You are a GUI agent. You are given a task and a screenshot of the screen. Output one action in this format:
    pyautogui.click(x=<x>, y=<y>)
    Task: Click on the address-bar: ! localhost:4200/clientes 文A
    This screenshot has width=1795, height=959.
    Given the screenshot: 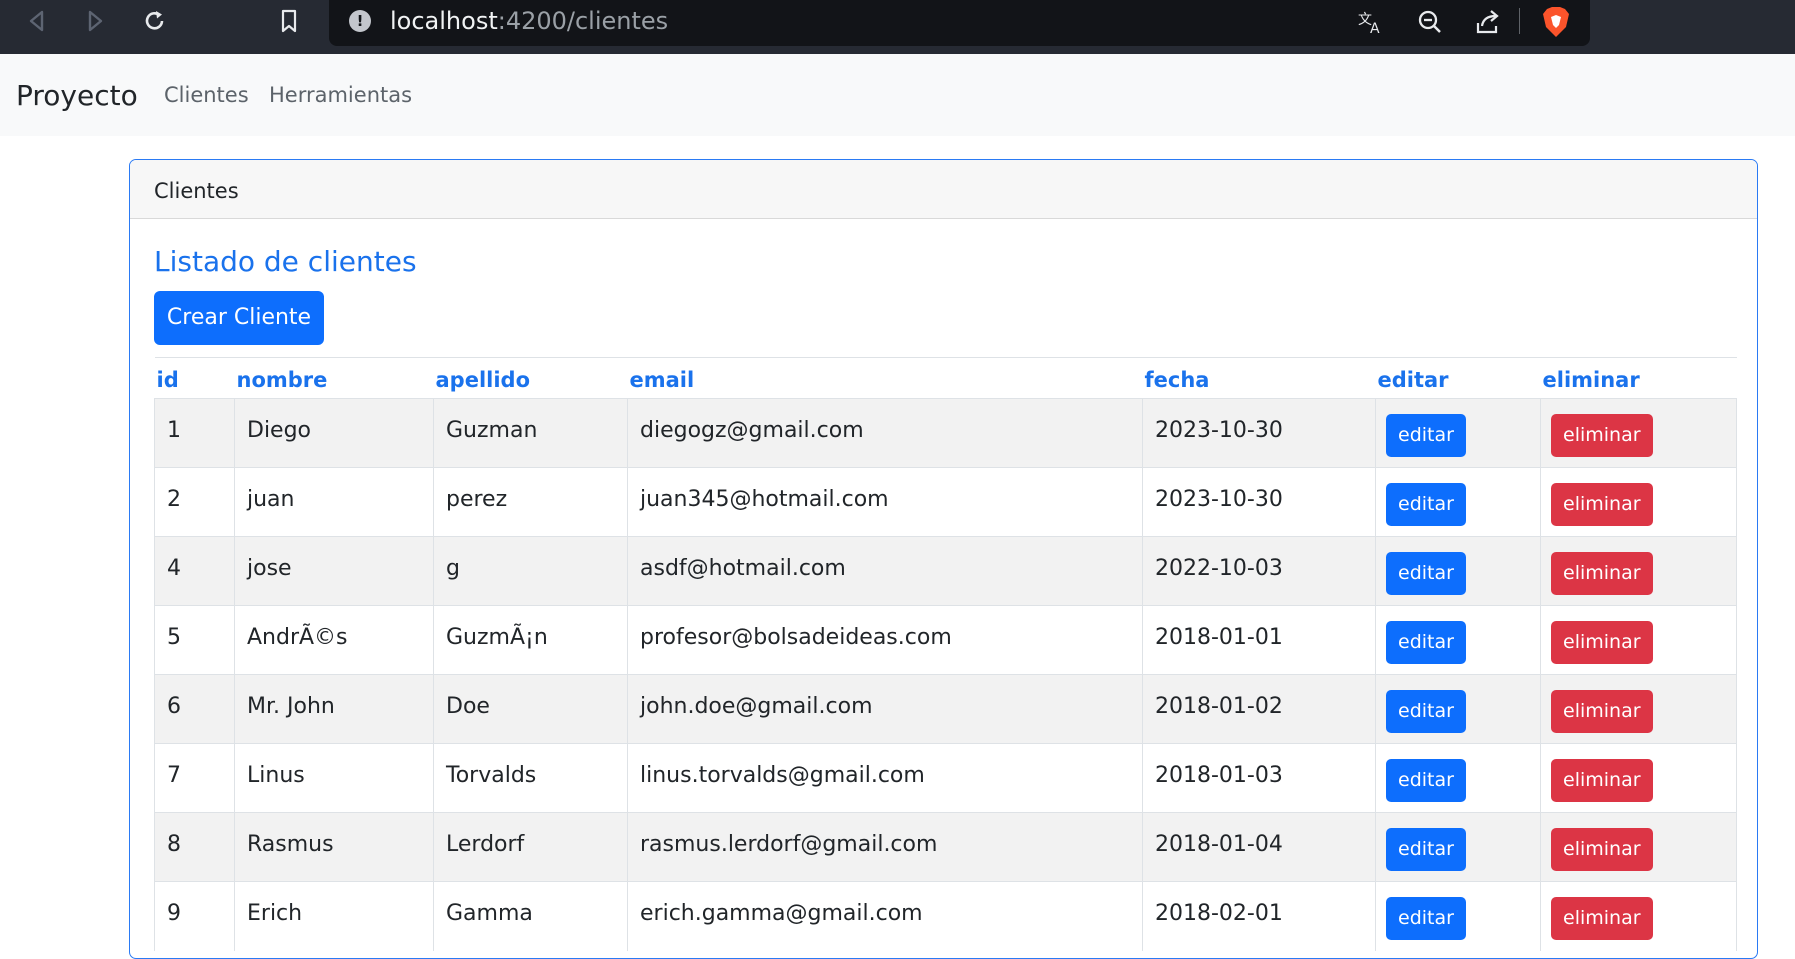 What is the action you would take?
    pyautogui.click(x=959, y=23)
    